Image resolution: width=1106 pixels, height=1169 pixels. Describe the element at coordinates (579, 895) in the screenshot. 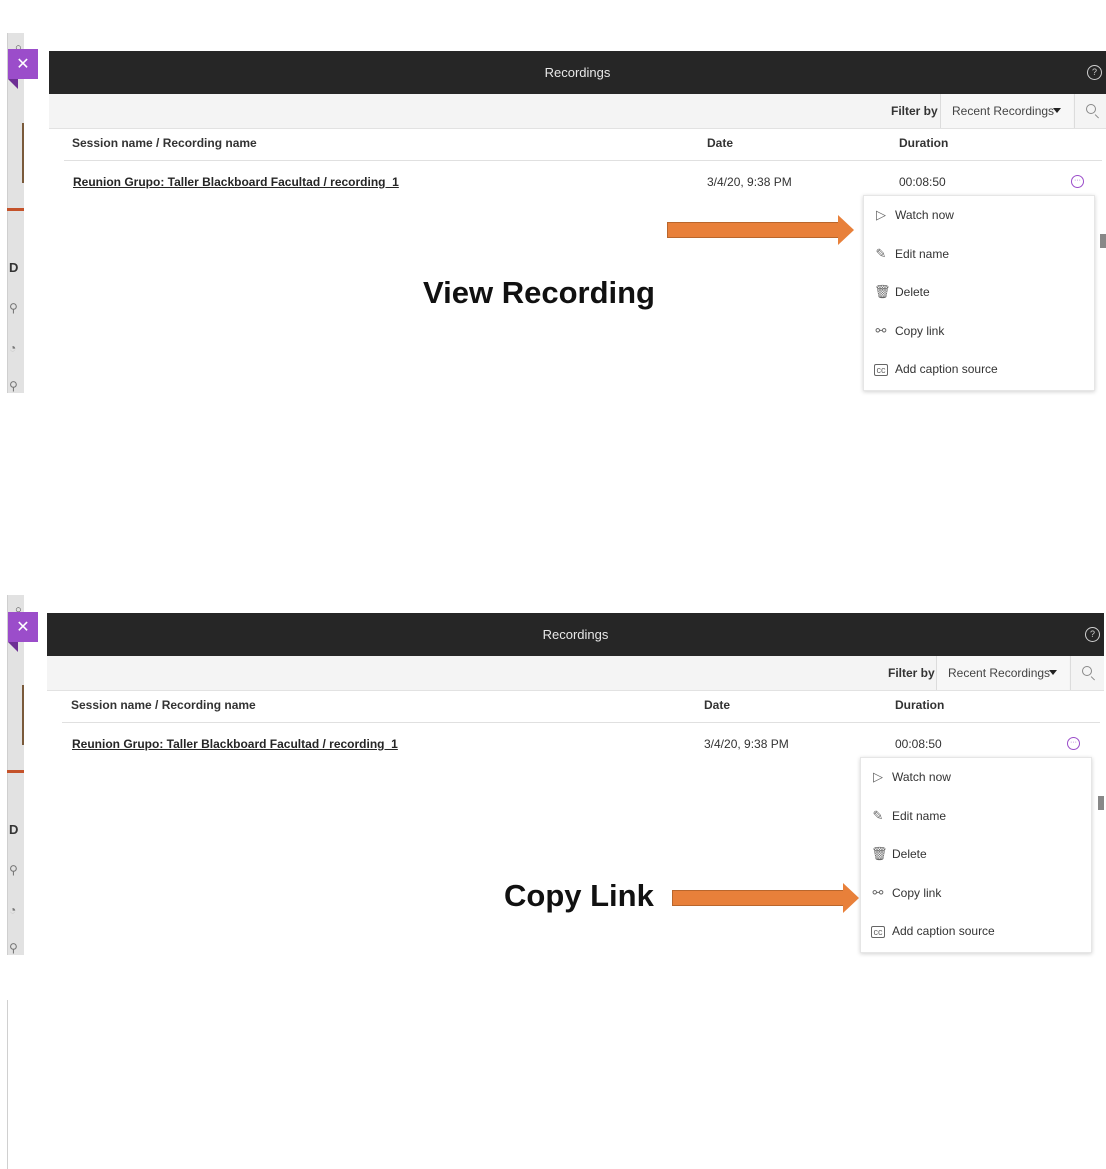

I see `callout-text: Copy Link` at that location.